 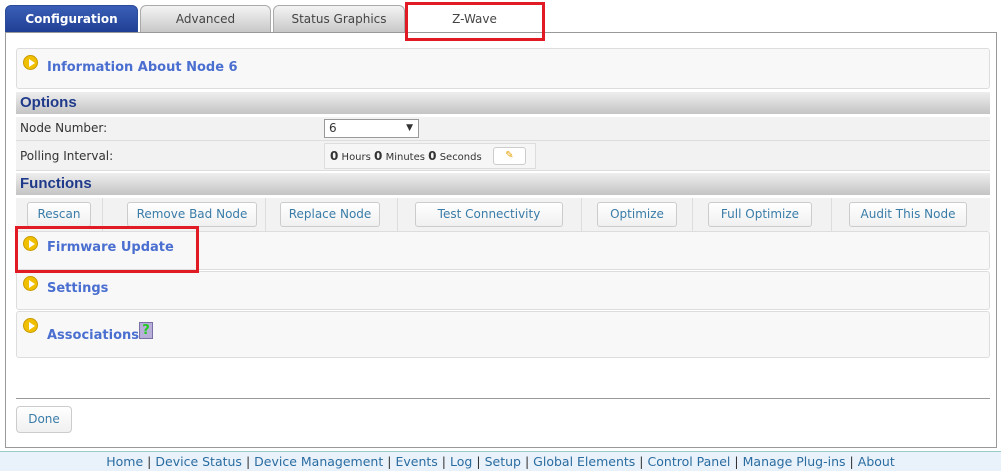 I want to click on node-number-value: 6, so click(x=333, y=128).